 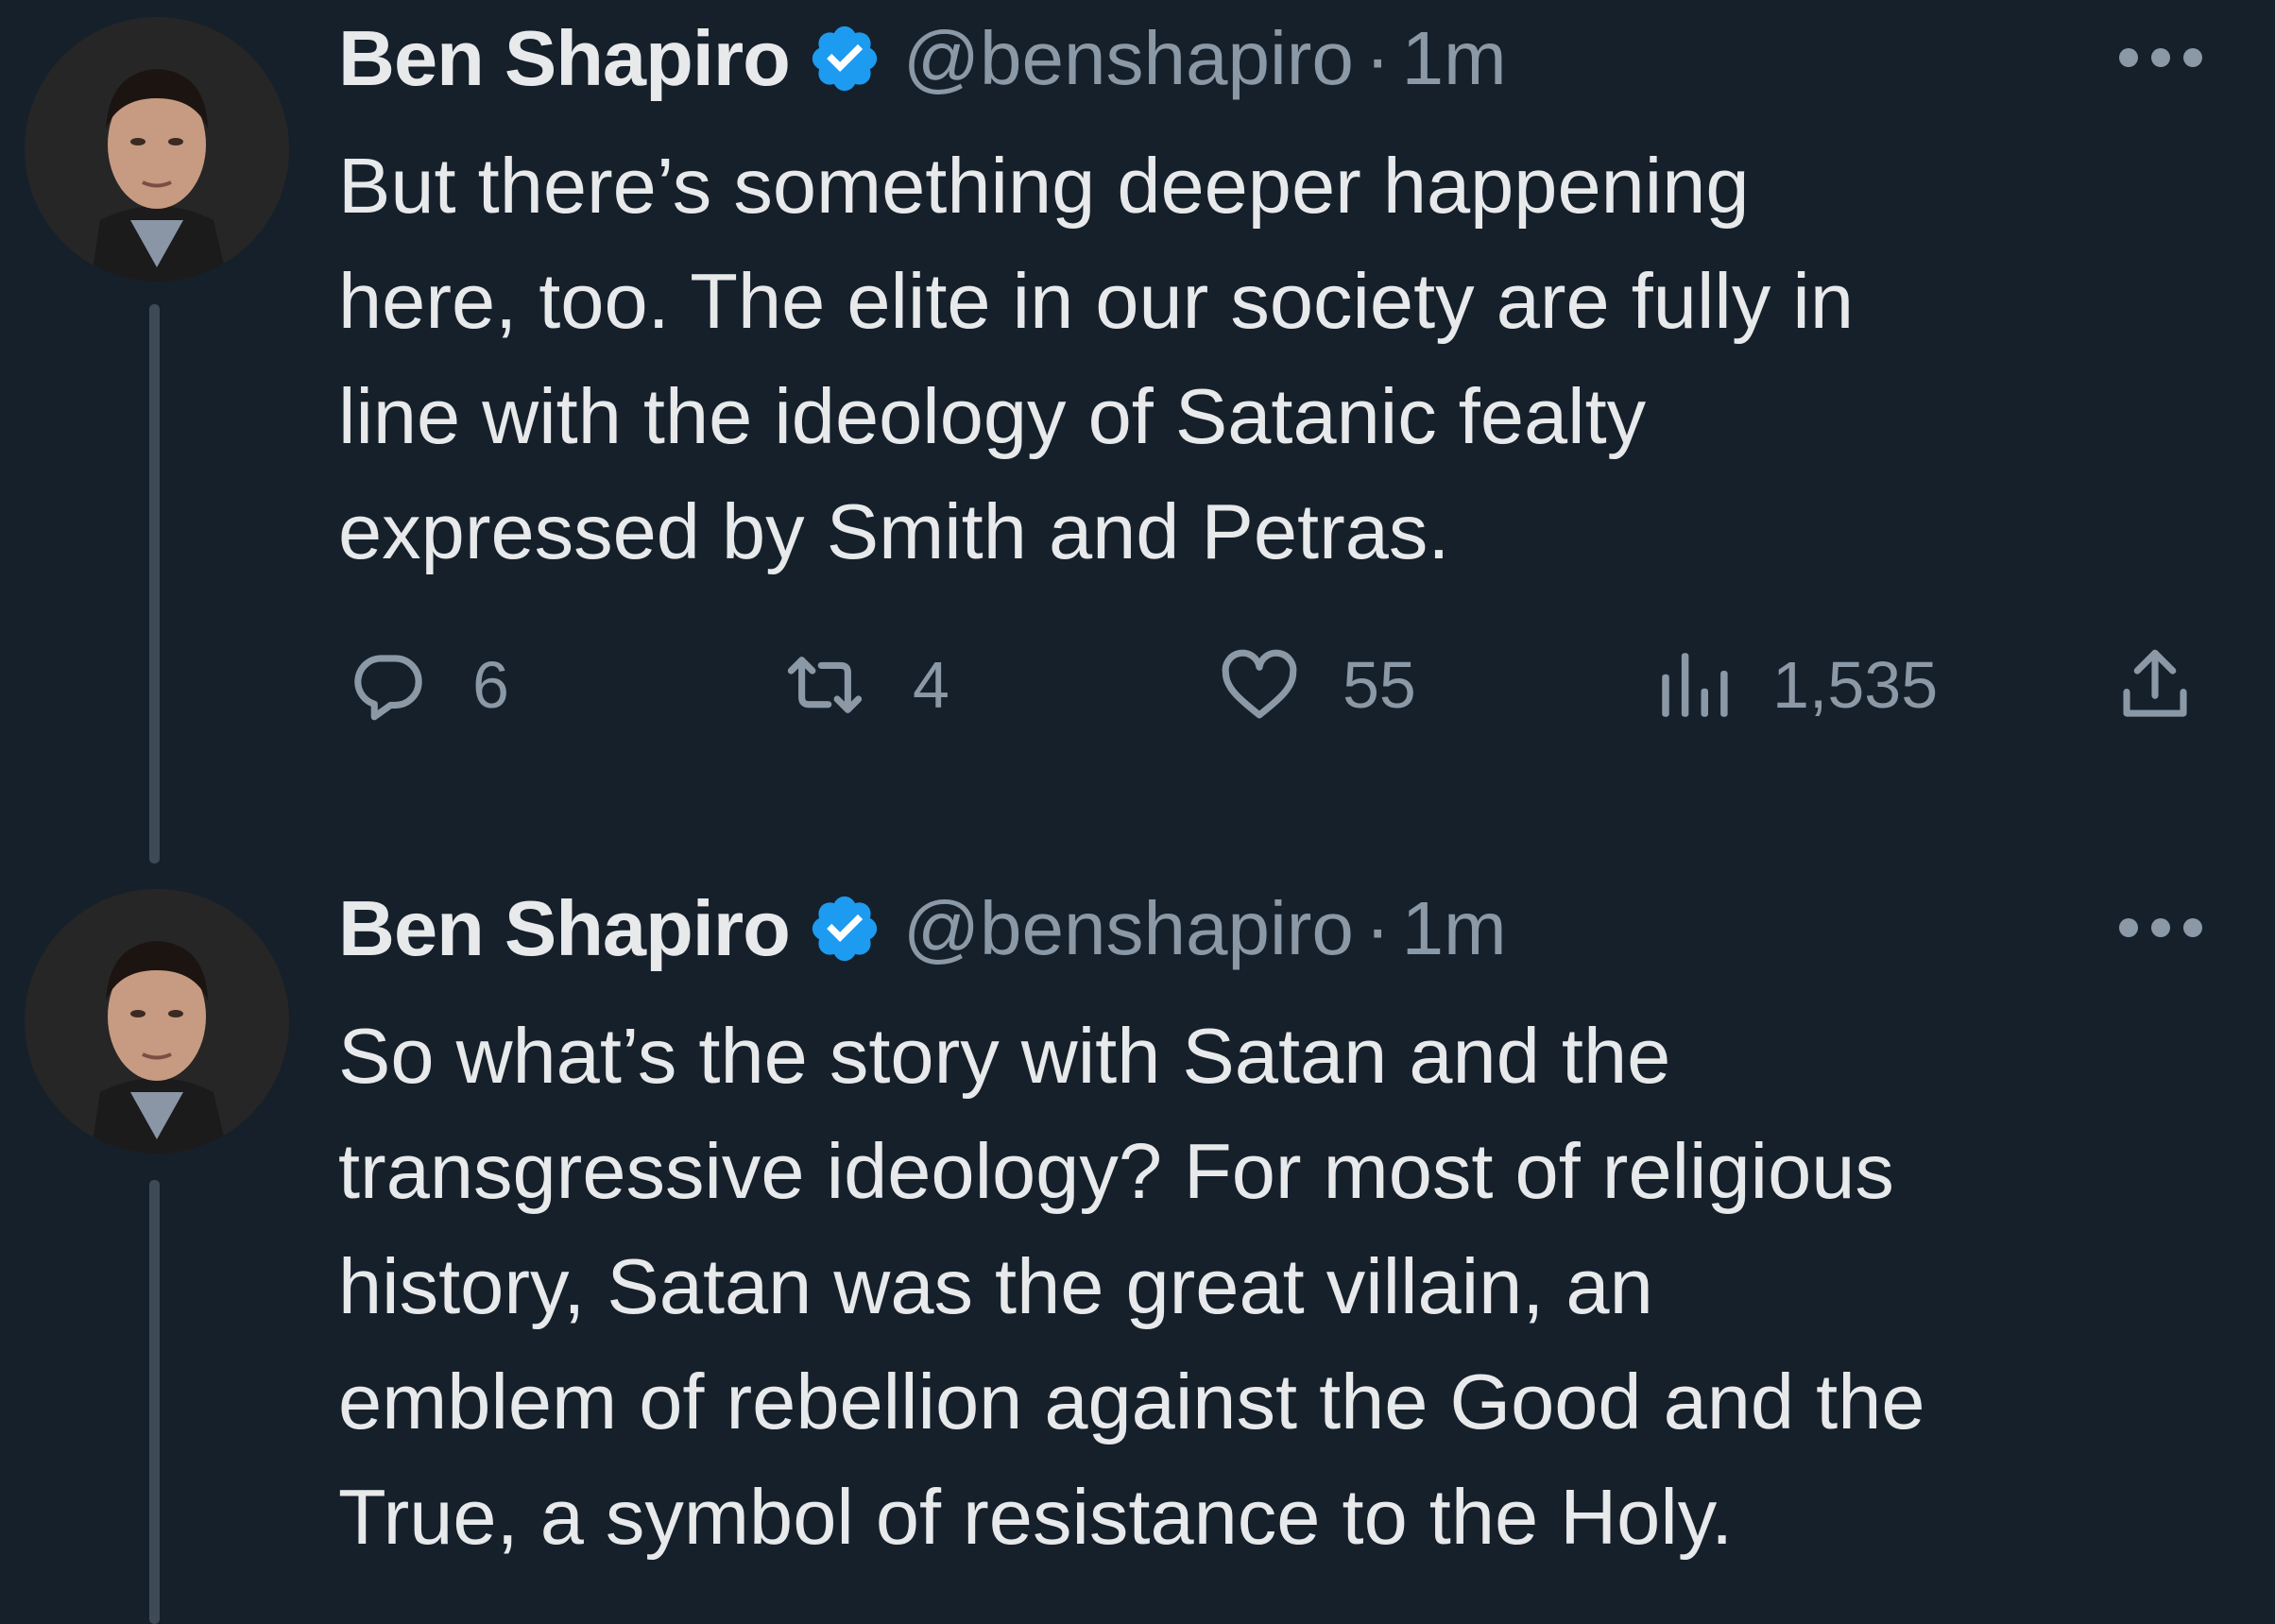 I want to click on retweet-count: 4, so click(x=931, y=685).